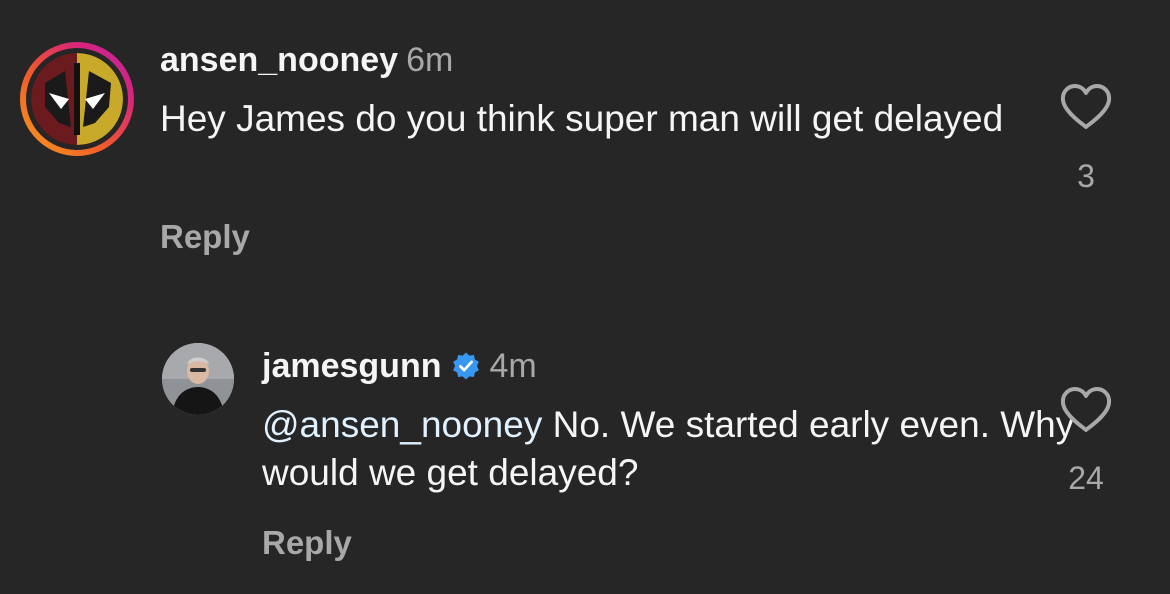  Describe the element at coordinates (466, 366) in the screenshot. I see `verified-badge-icon` at that location.